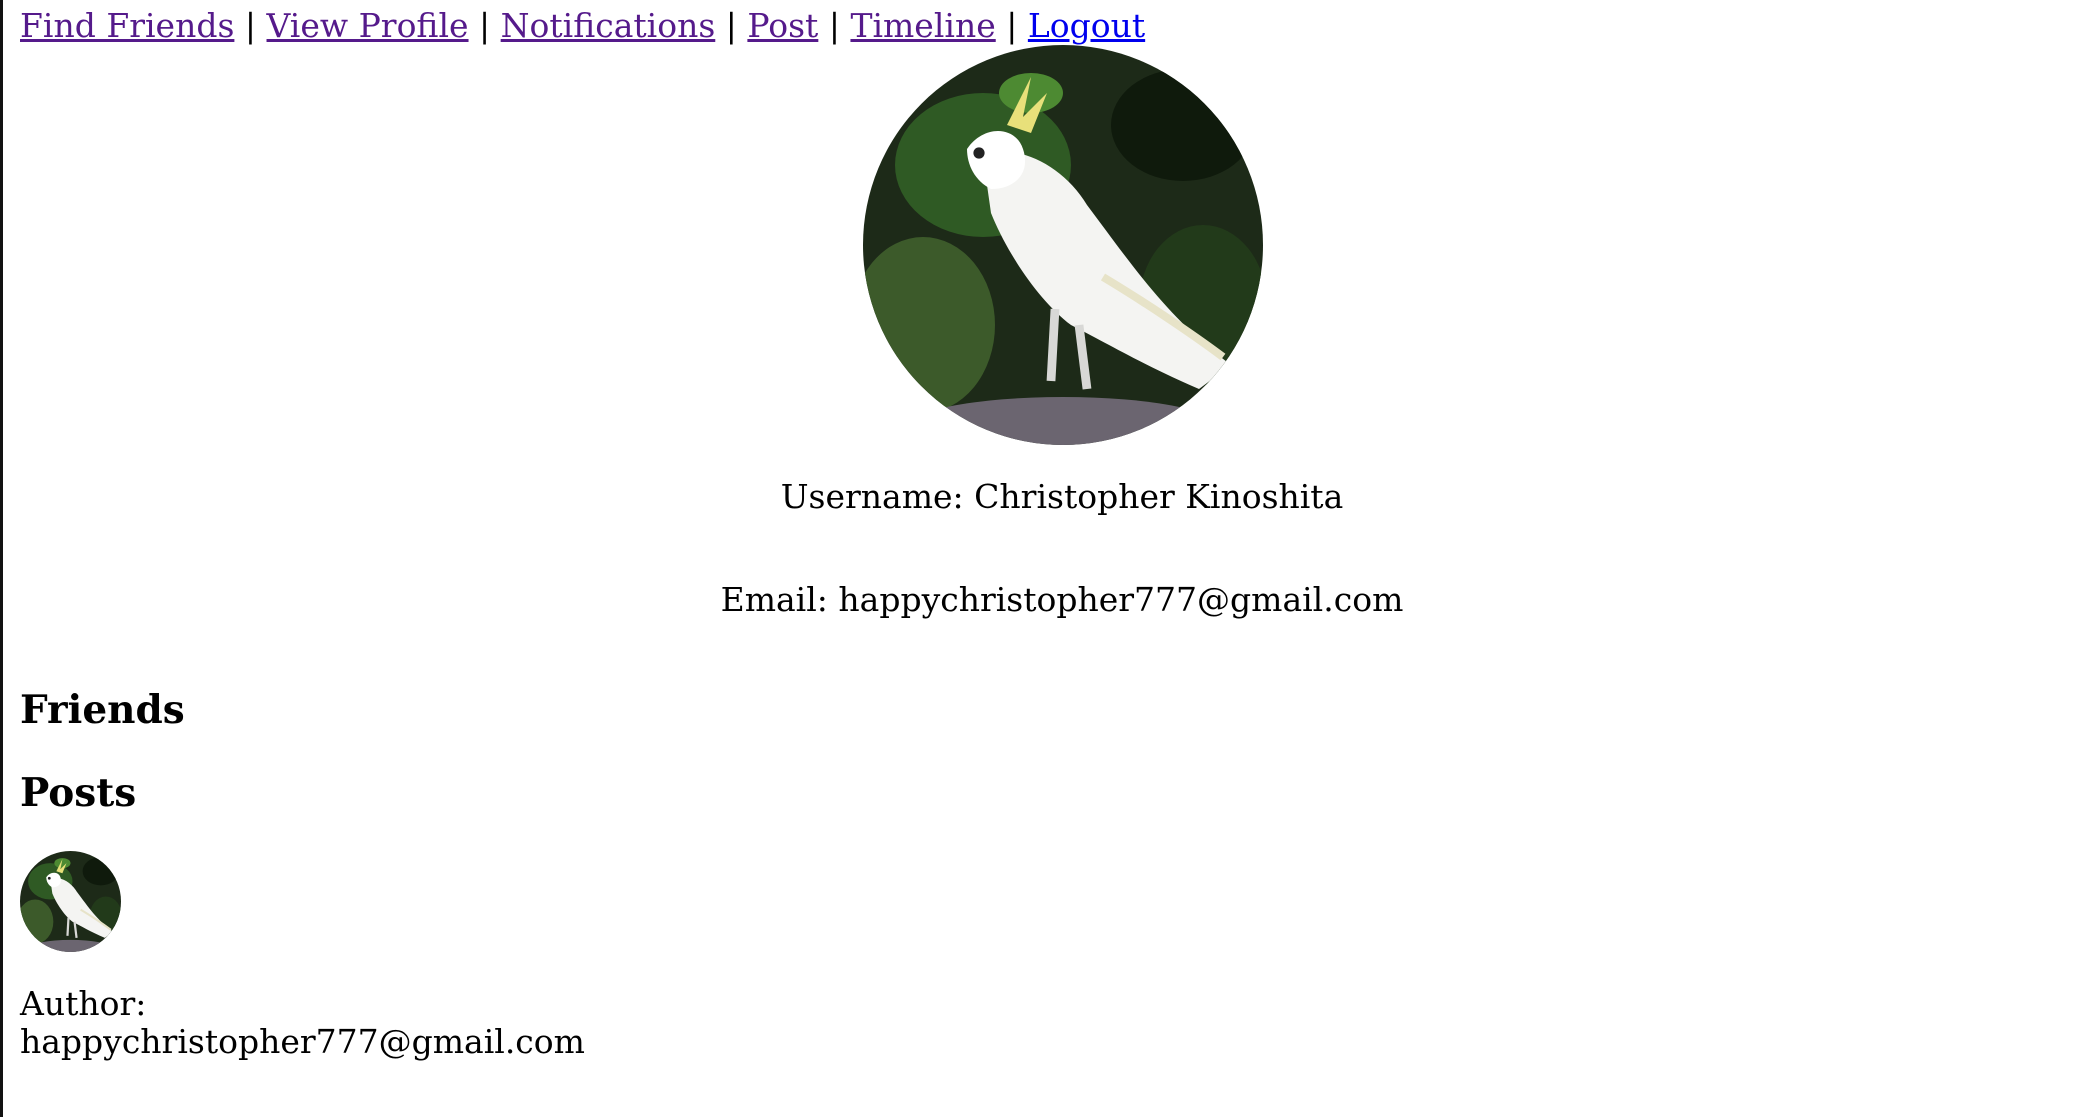  Describe the element at coordinates (302, 1041) in the screenshot. I see `post-author-email: happychristopher777@gmail.com` at that location.